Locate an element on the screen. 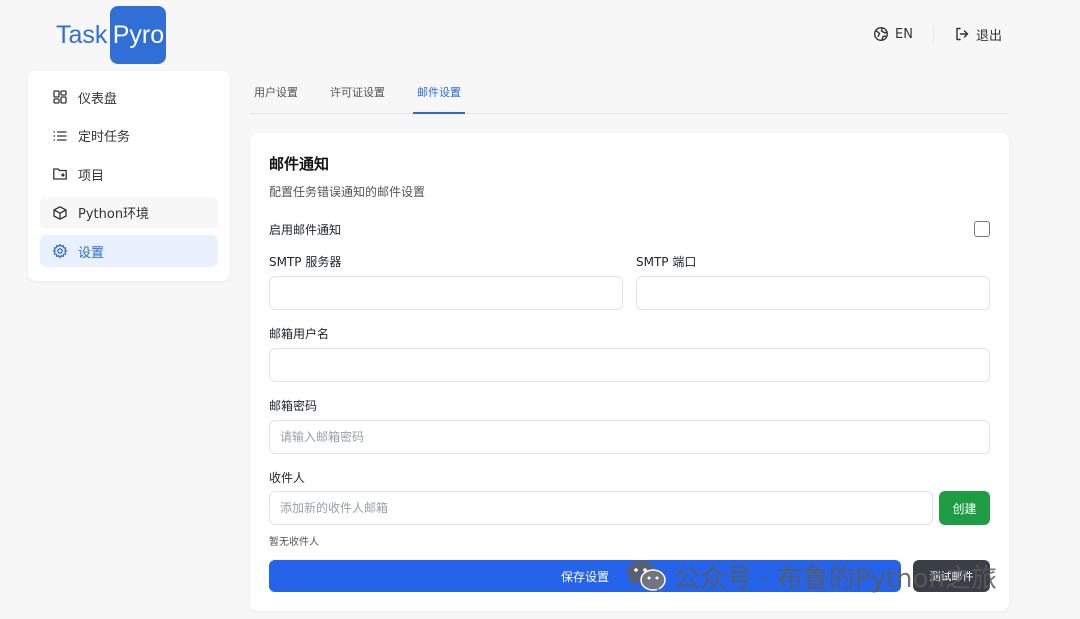  cube-icon is located at coordinates (60, 213).